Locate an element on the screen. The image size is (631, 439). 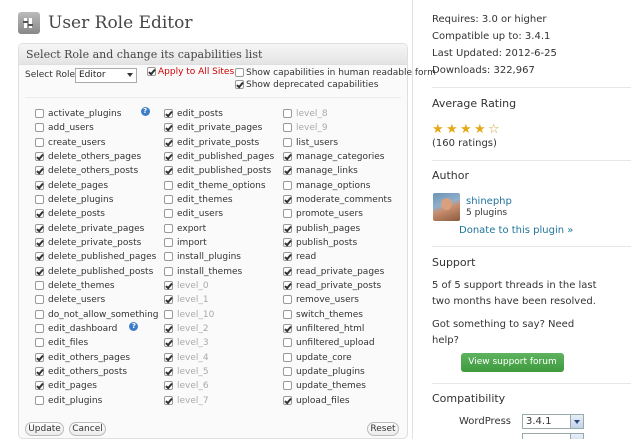
donate-link: Donate to this plugin » is located at coordinates (516, 230).